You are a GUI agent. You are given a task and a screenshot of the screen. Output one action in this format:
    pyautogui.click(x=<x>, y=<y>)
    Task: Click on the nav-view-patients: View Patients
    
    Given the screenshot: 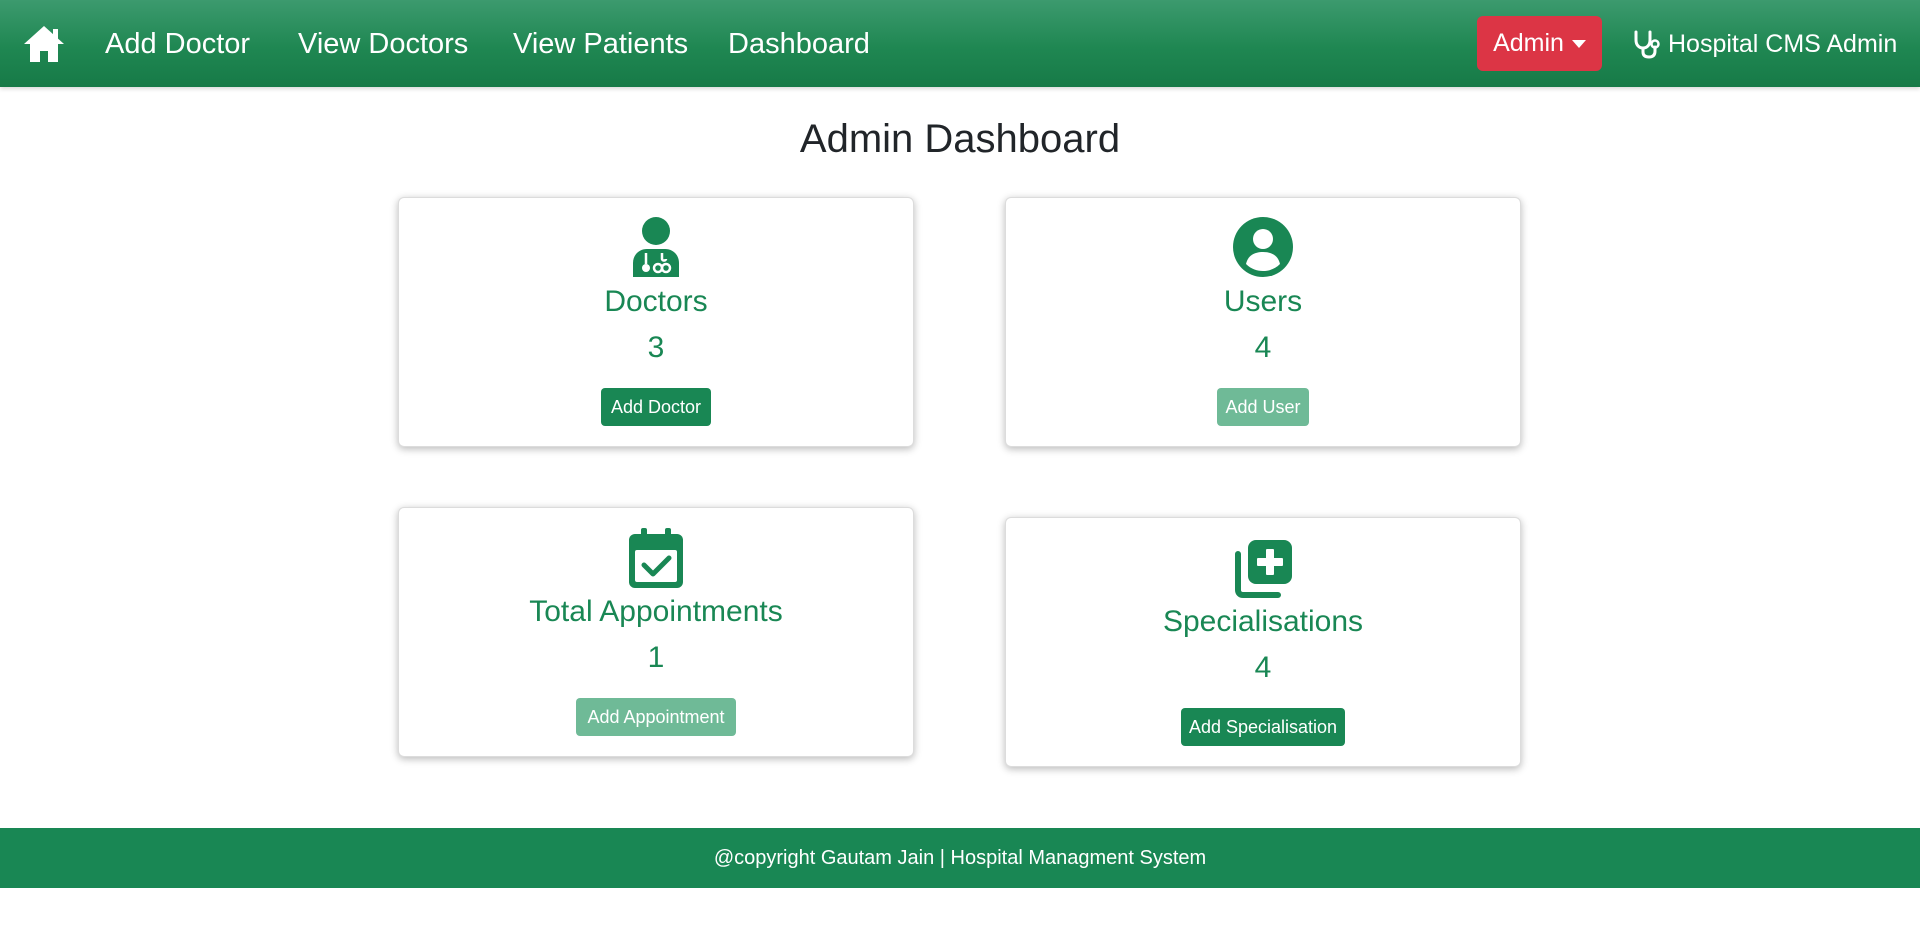 What is the action you would take?
    pyautogui.click(x=600, y=44)
    